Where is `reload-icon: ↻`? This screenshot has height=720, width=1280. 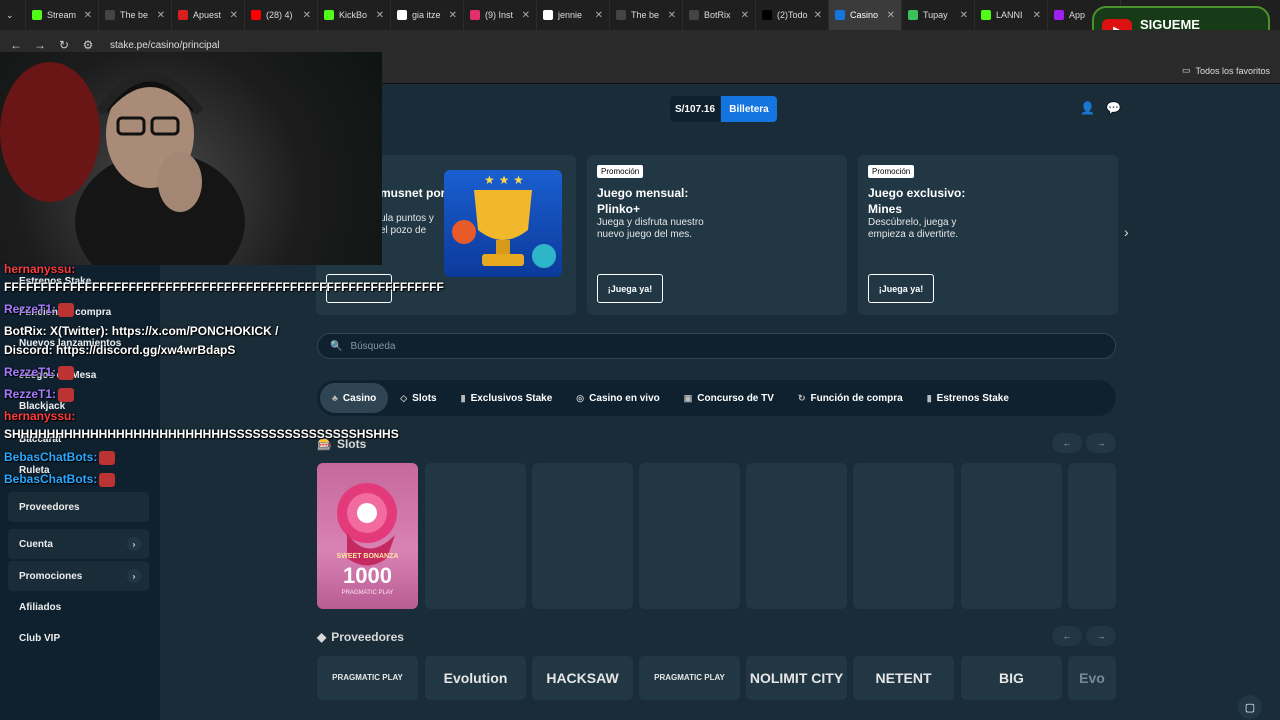
reload-icon: ↻ is located at coordinates (64, 45).